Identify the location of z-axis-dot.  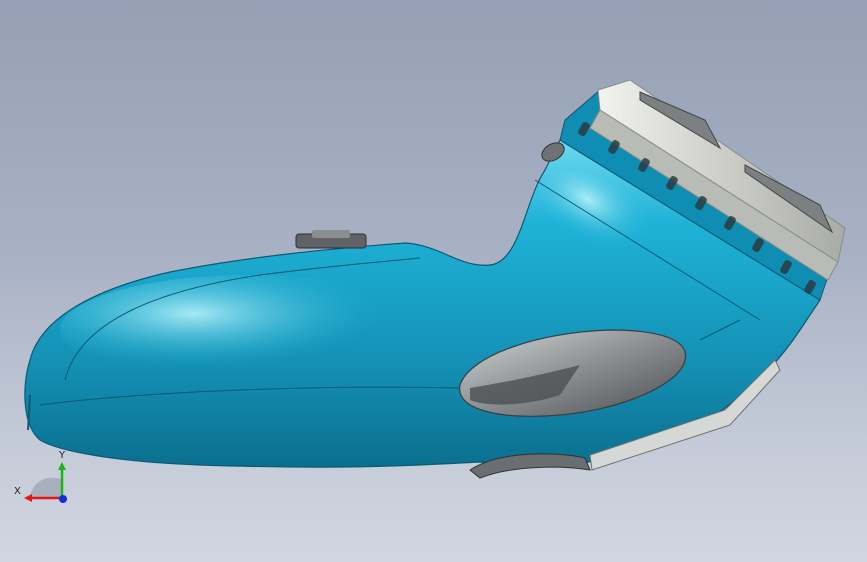
(63, 499).